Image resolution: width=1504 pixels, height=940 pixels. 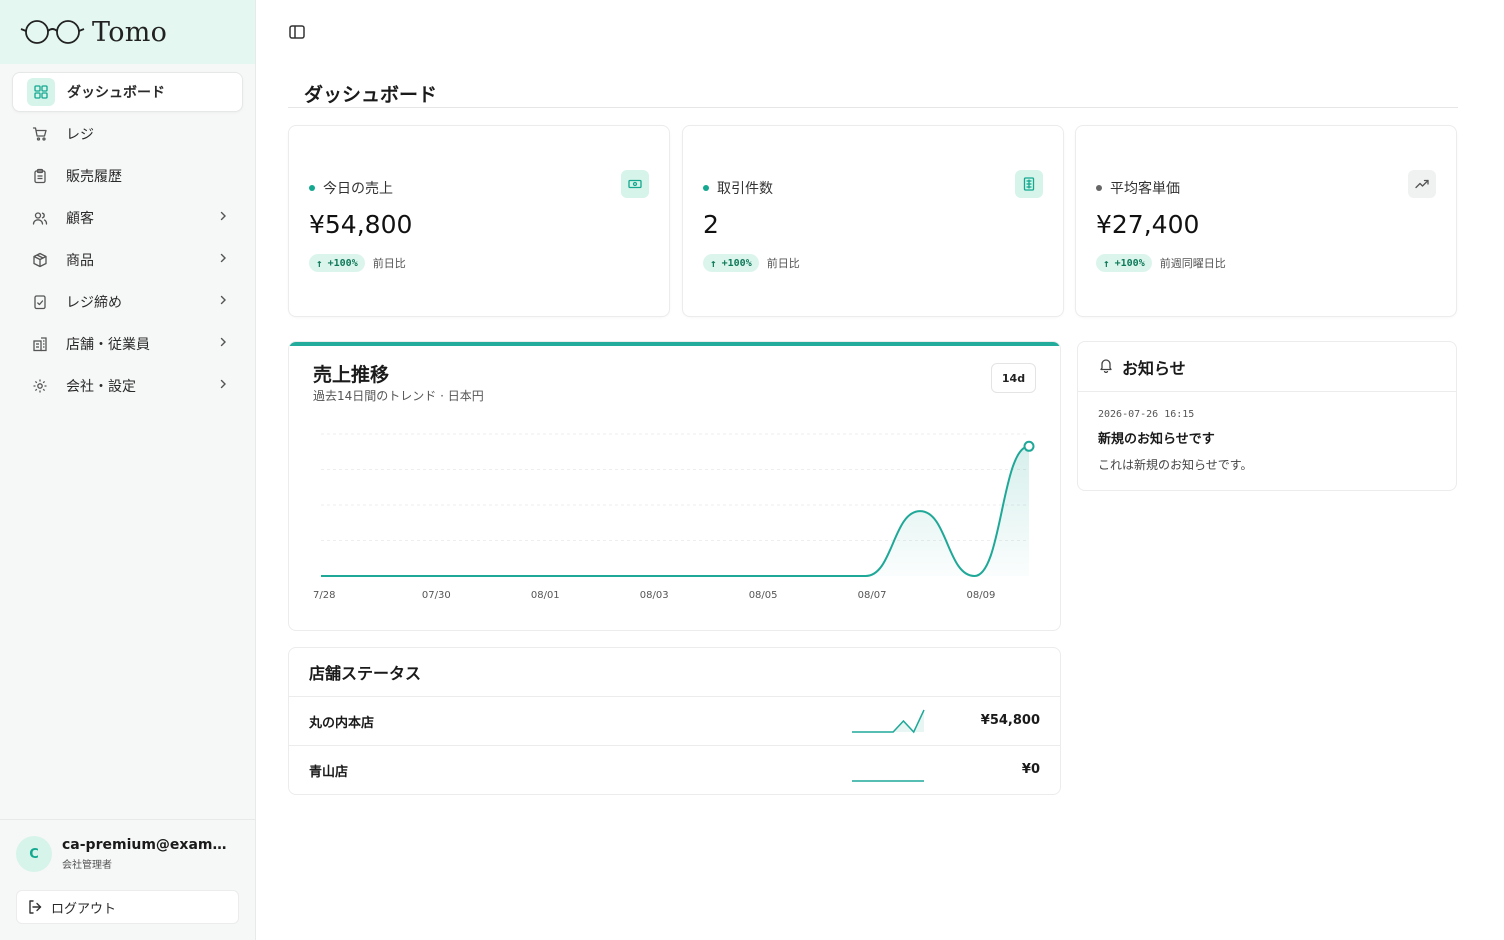 What do you see at coordinates (674, 672) in the screenshot?
I see `store-status-title: 店舗ステータス` at bounding box center [674, 672].